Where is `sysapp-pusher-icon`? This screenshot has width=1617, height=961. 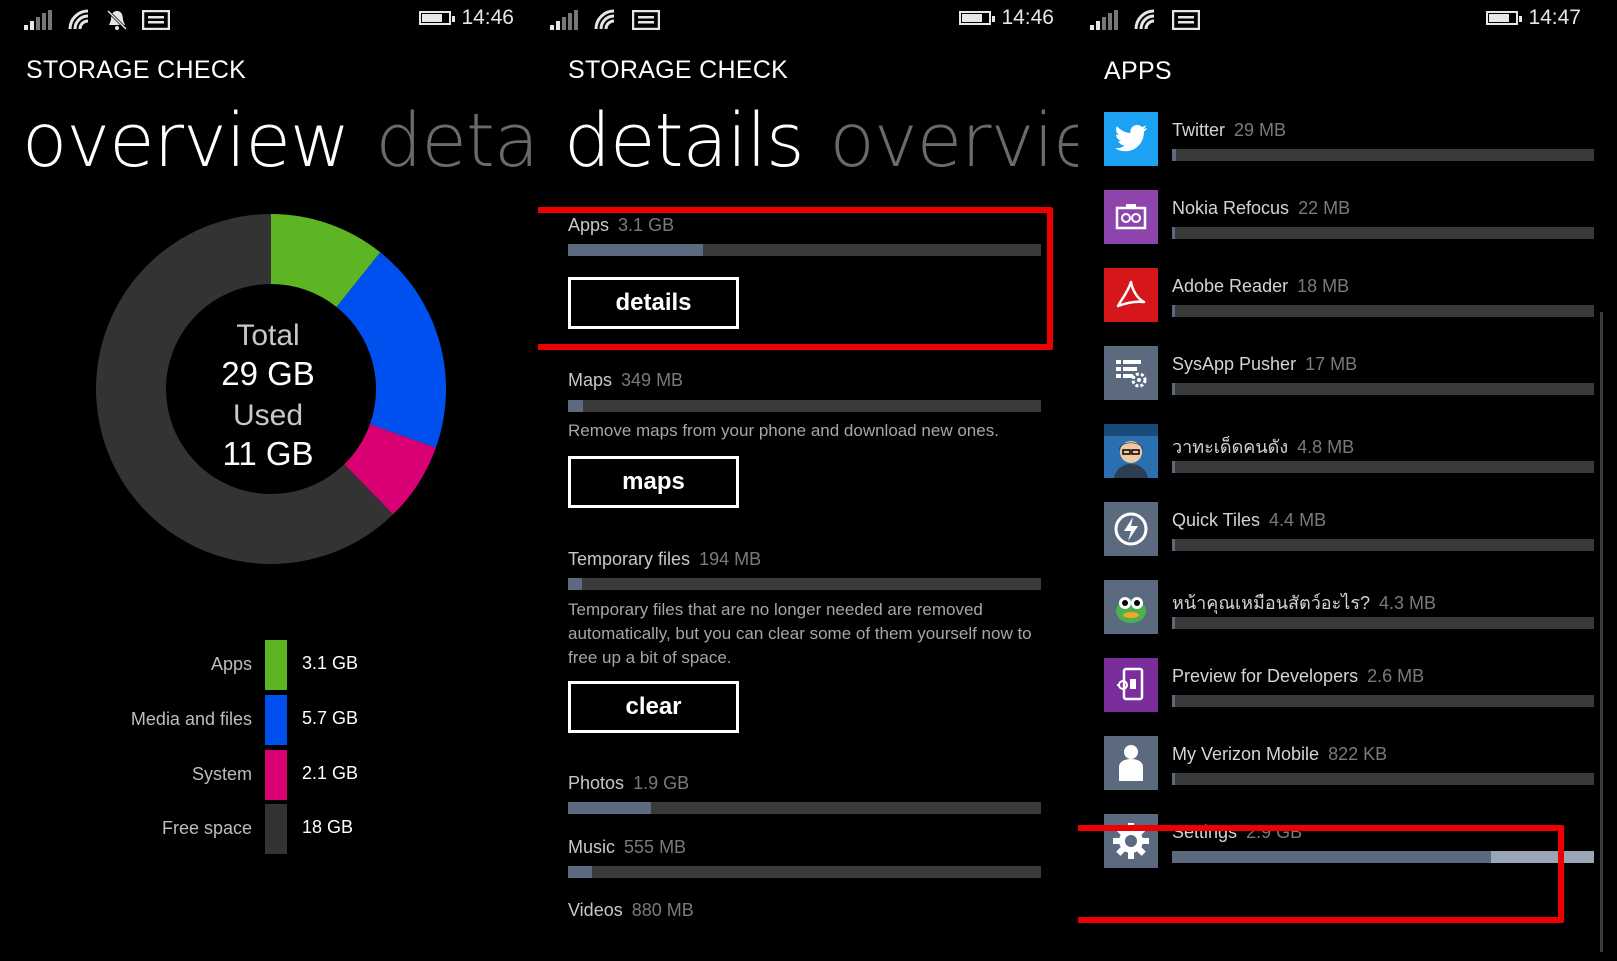 sysapp-pusher-icon is located at coordinates (1131, 373).